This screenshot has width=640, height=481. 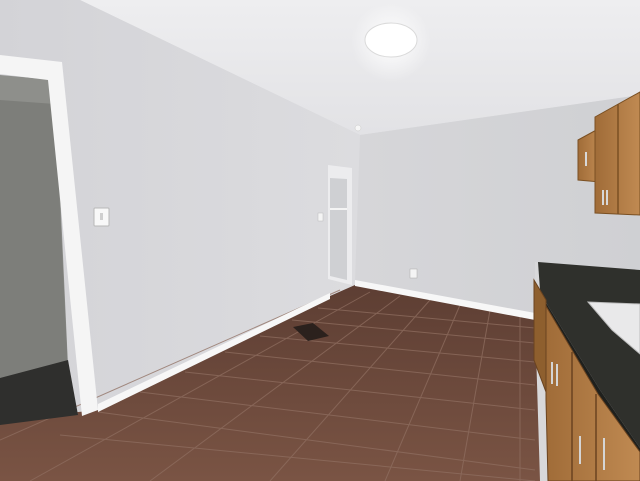 What do you see at coordinates (391, 40) in the screenshot?
I see `ceiling-light` at bounding box center [391, 40].